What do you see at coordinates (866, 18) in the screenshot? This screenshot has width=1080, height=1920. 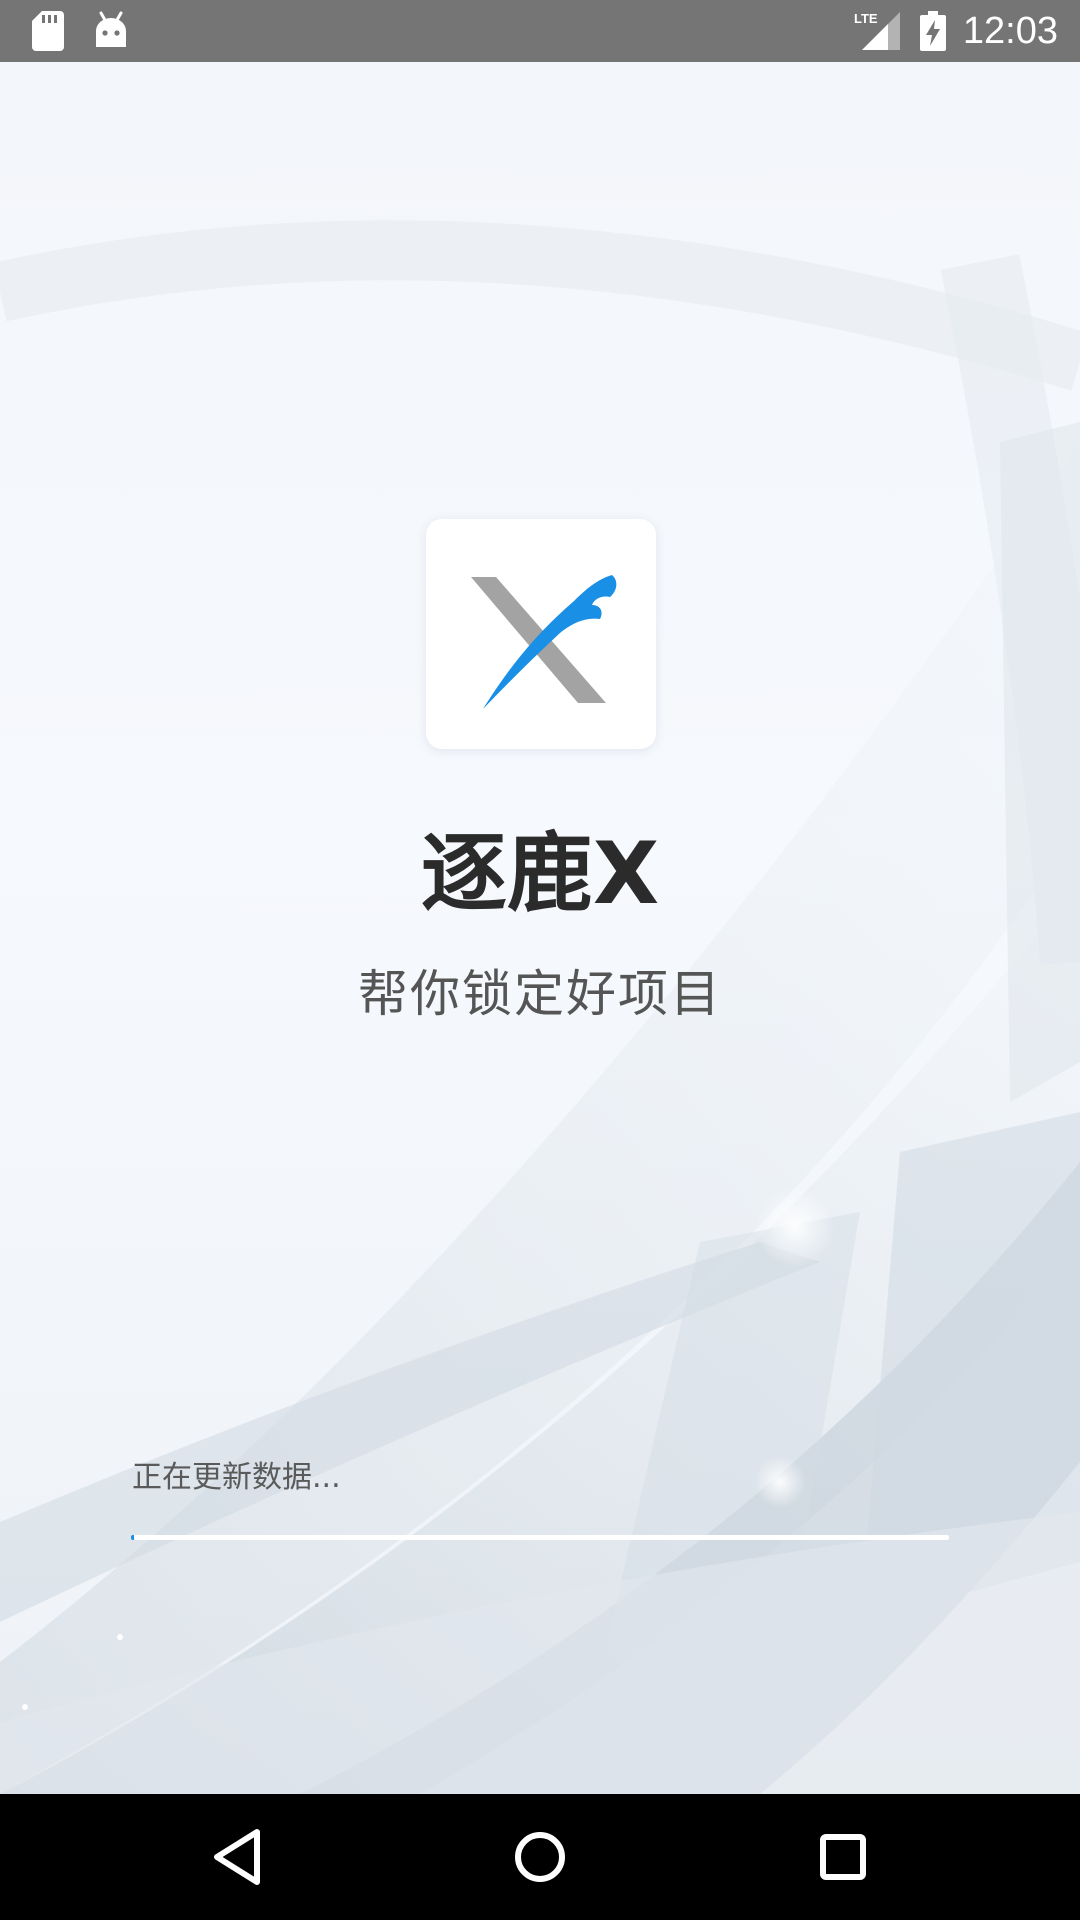 I see `lte-label: LTE` at bounding box center [866, 18].